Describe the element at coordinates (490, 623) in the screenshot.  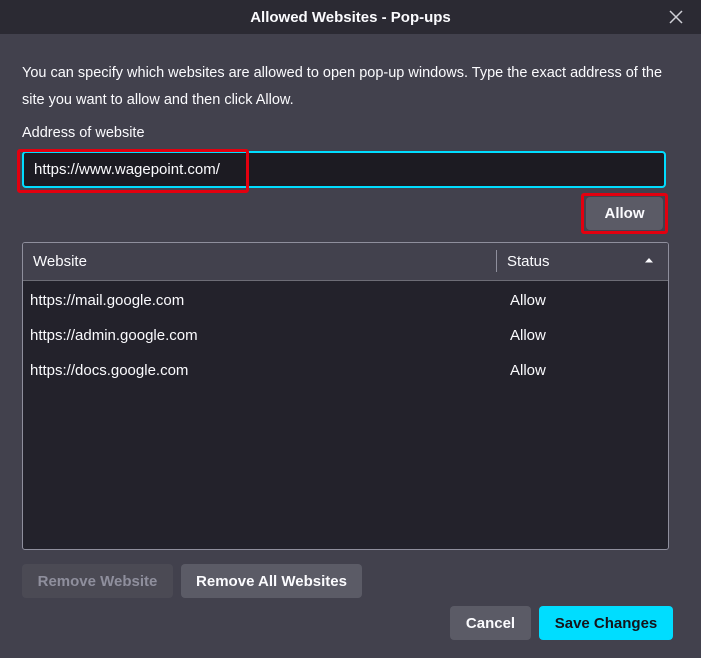
I see `cancel-button: Cancel` at that location.